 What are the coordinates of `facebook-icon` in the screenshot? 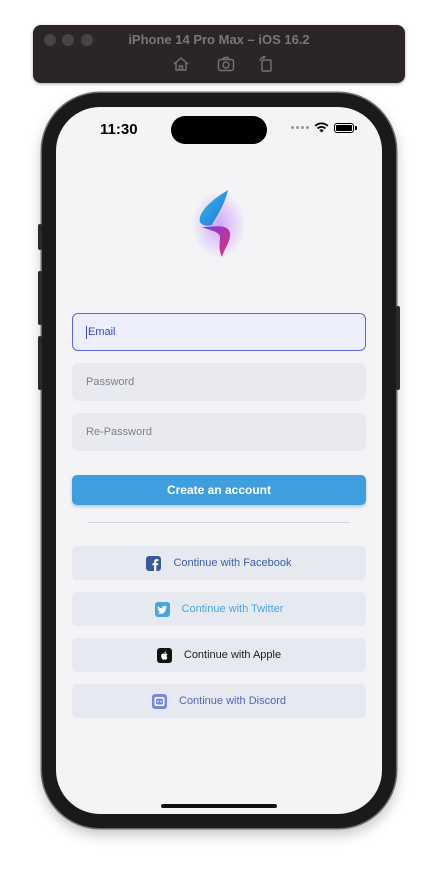 It's located at (154, 563).